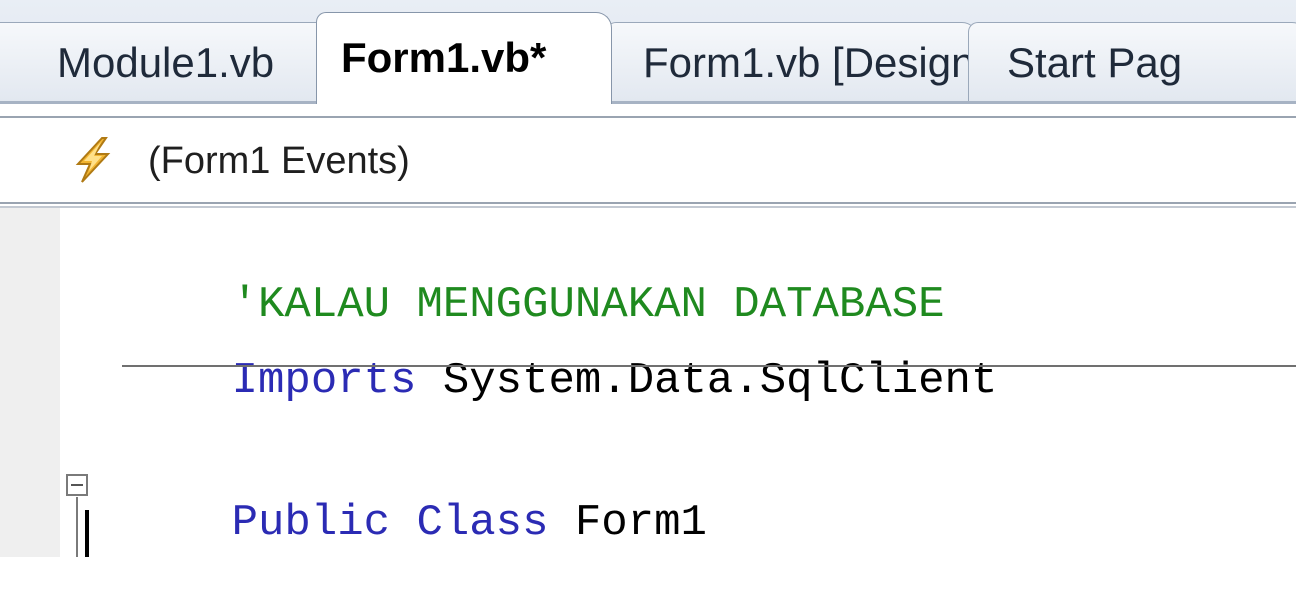  Describe the element at coordinates (1095, 62) in the screenshot. I see `tab-label: Start Pag` at that location.